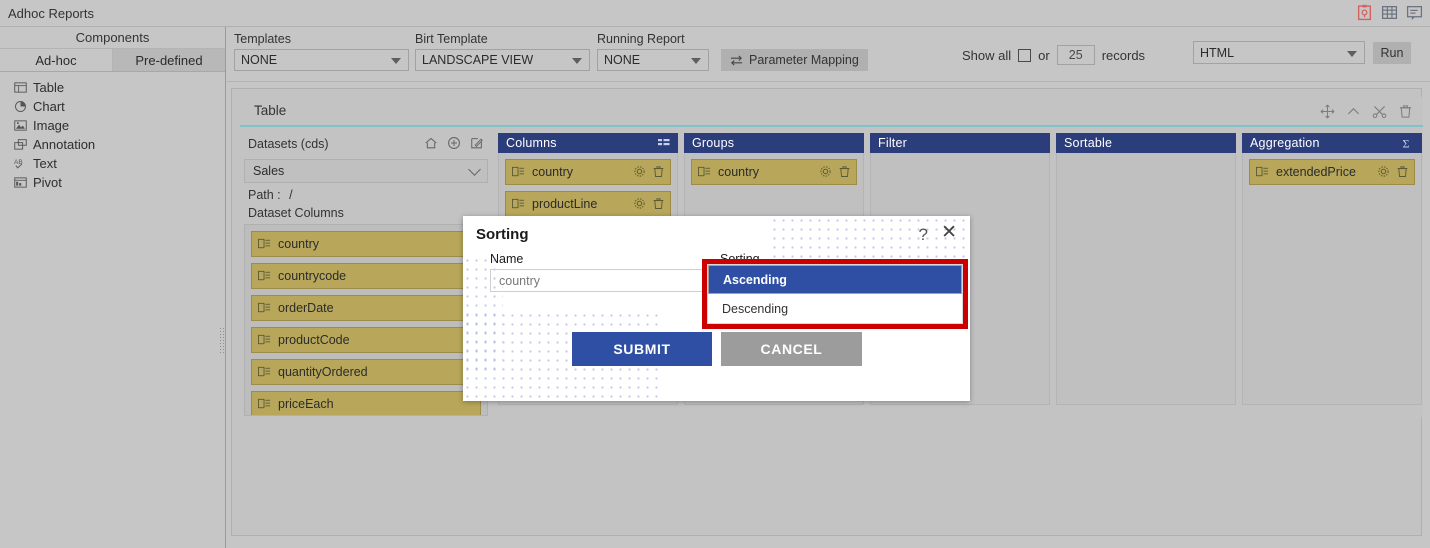 The width and height of the screenshot is (1430, 548). What do you see at coordinates (1088, 143) in the screenshot?
I see `sortable-panel-title: Sortable` at bounding box center [1088, 143].